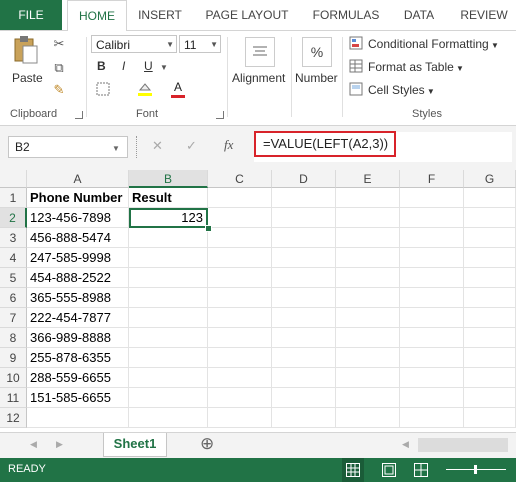 This screenshot has height=482, width=516. What do you see at coordinates (97, 16) in the screenshot?
I see `tab-home: HOME` at bounding box center [97, 16].